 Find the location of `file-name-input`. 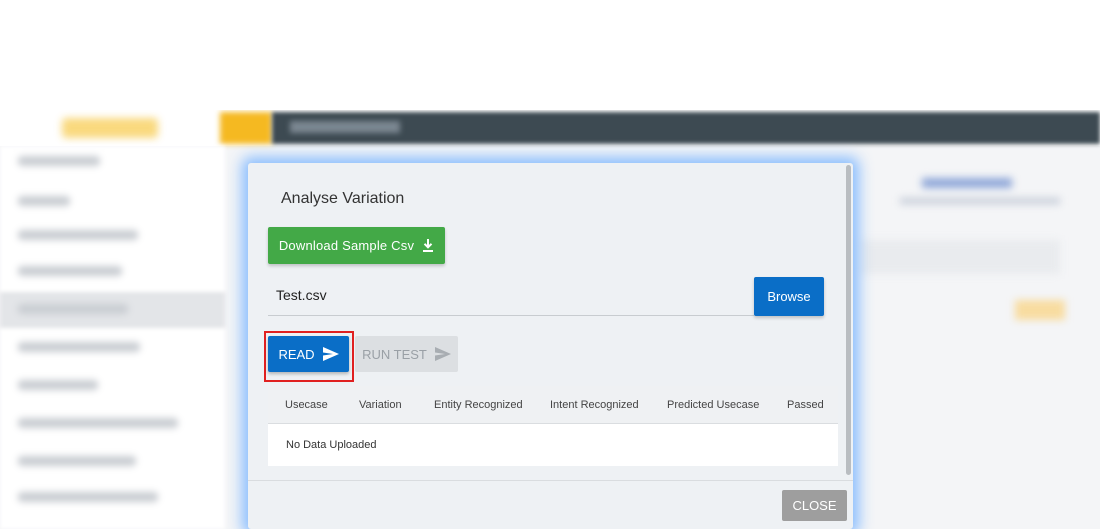

file-name-input is located at coordinates (511, 295).